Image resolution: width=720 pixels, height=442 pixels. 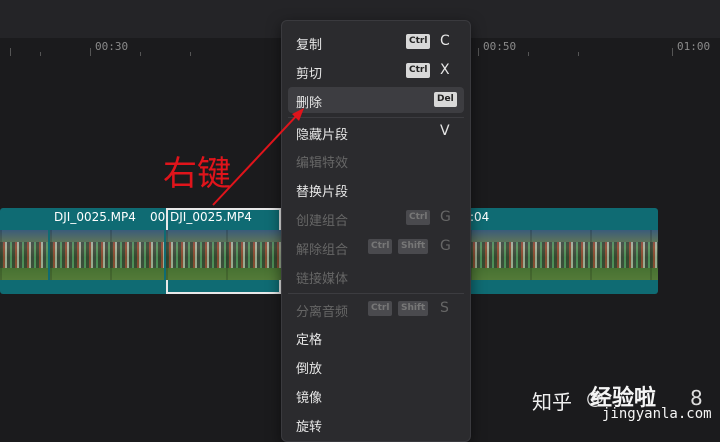 I want to click on menu-item-label: 解除组合, so click(x=322, y=250).